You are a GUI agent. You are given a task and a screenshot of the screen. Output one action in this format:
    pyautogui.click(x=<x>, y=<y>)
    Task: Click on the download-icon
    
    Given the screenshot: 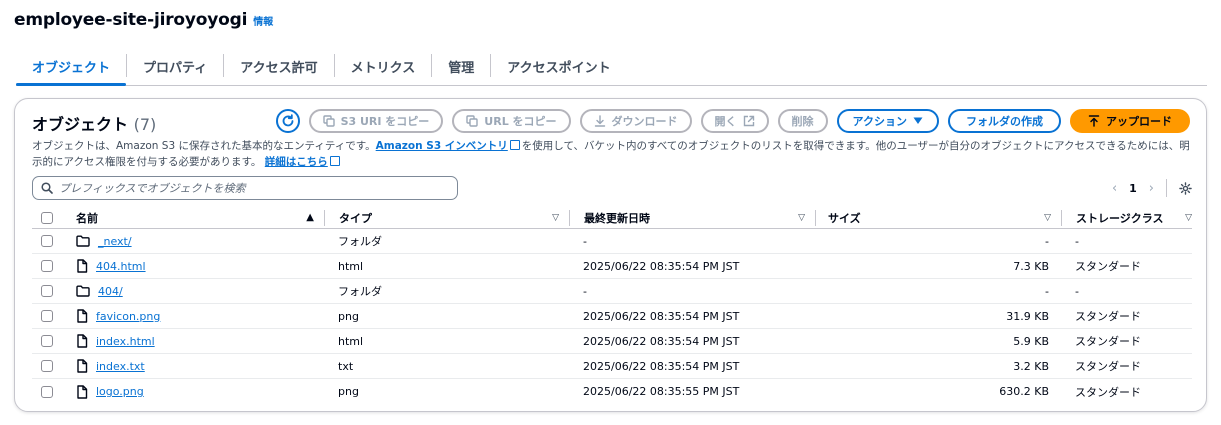 What is the action you would take?
    pyautogui.click(x=599, y=121)
    